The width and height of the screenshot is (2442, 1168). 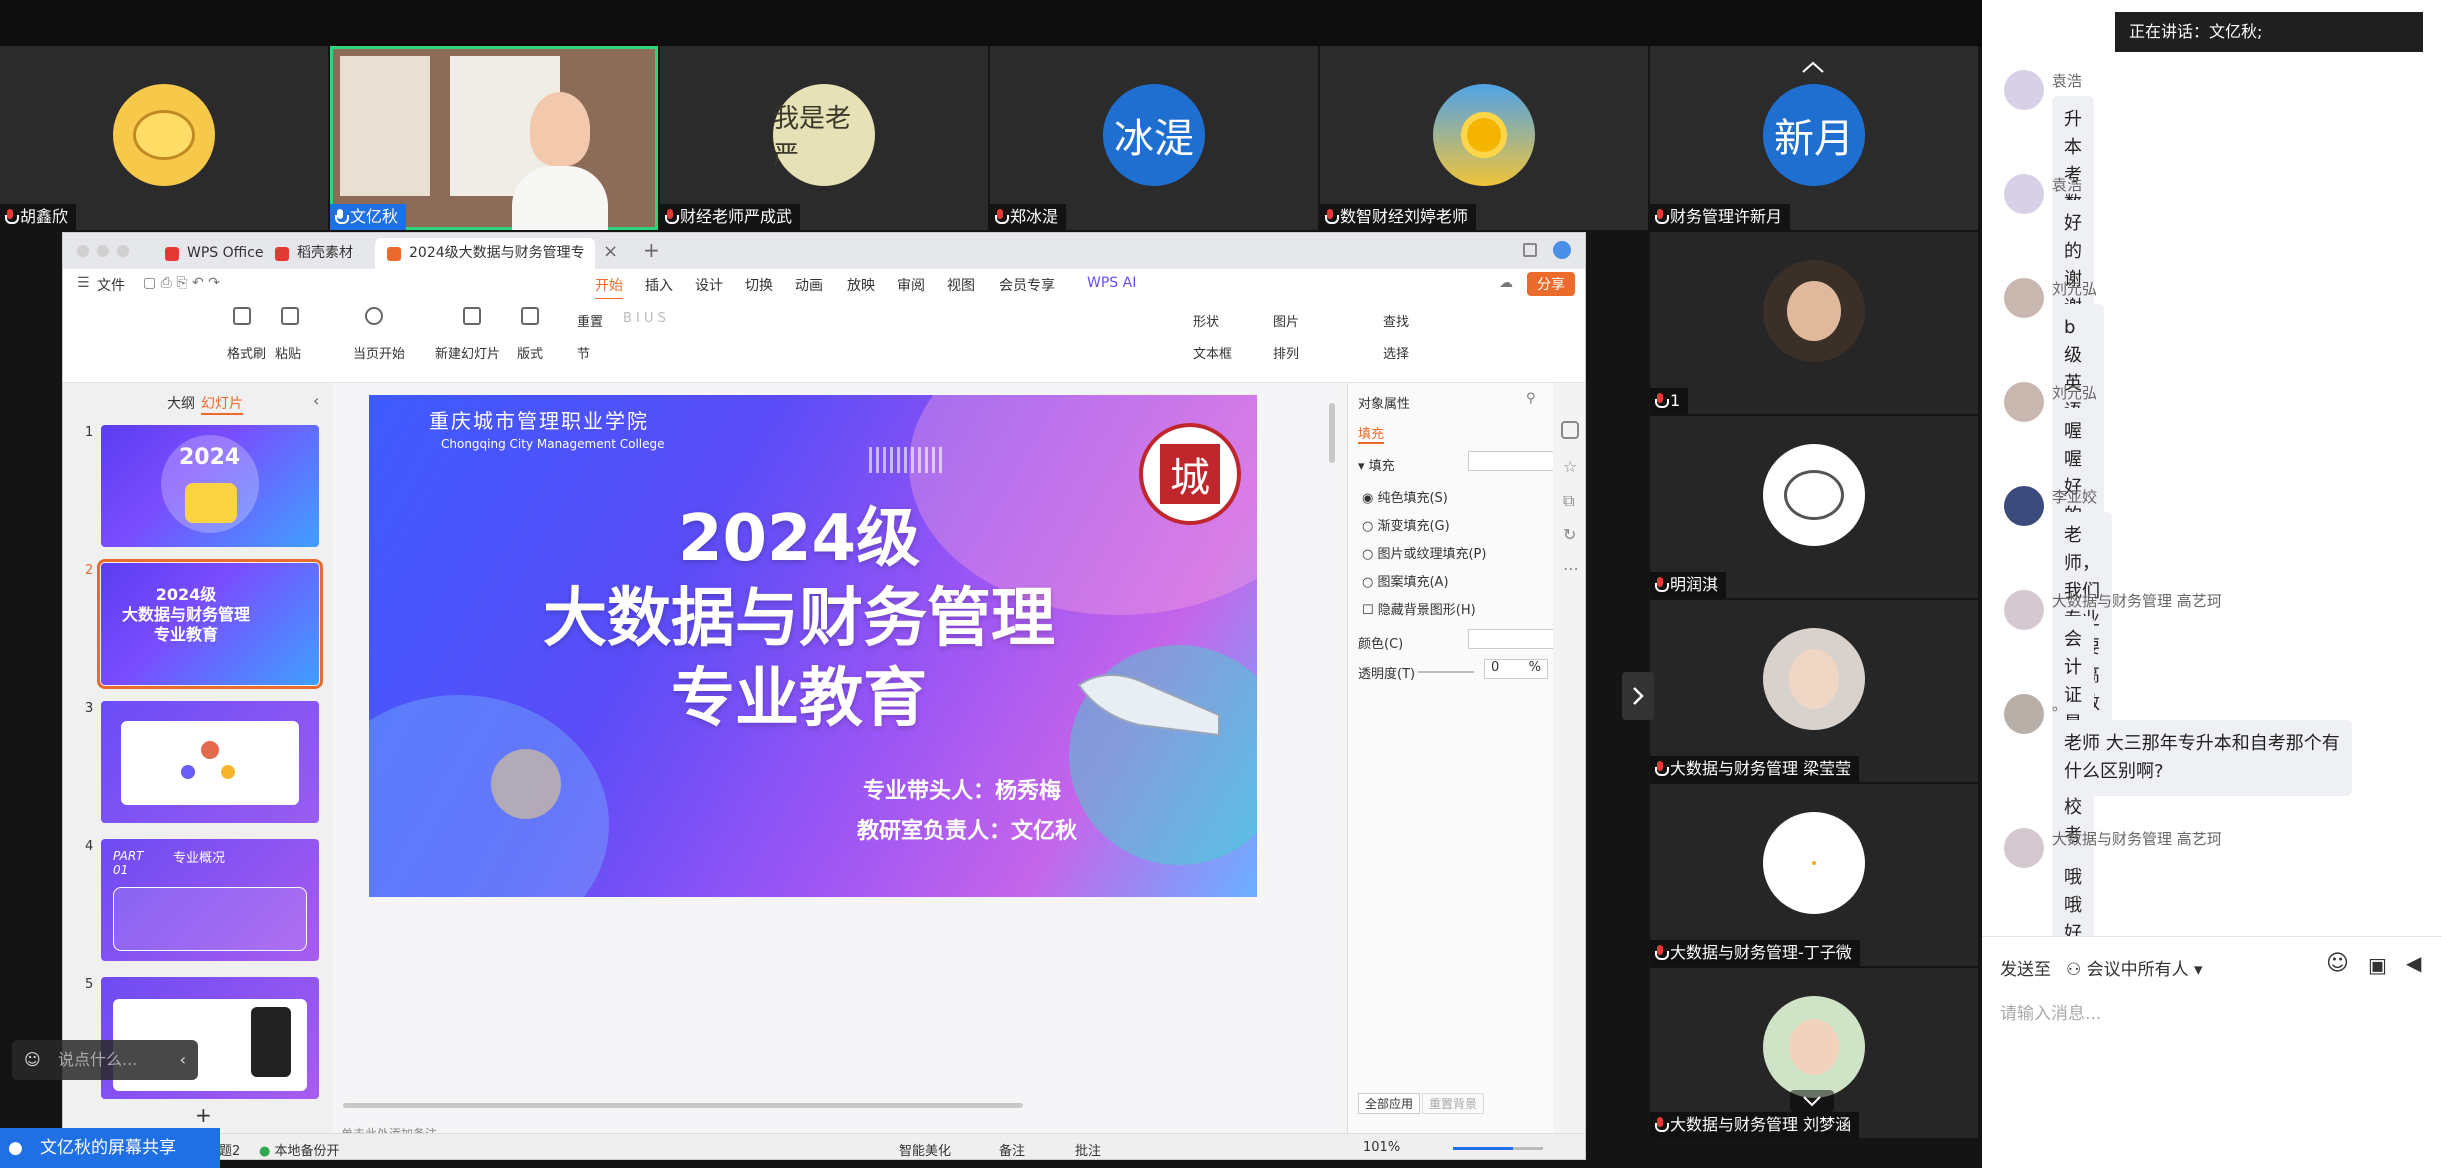 I want to click on tab-member: 会员专享, so click(x=1027, y=285).